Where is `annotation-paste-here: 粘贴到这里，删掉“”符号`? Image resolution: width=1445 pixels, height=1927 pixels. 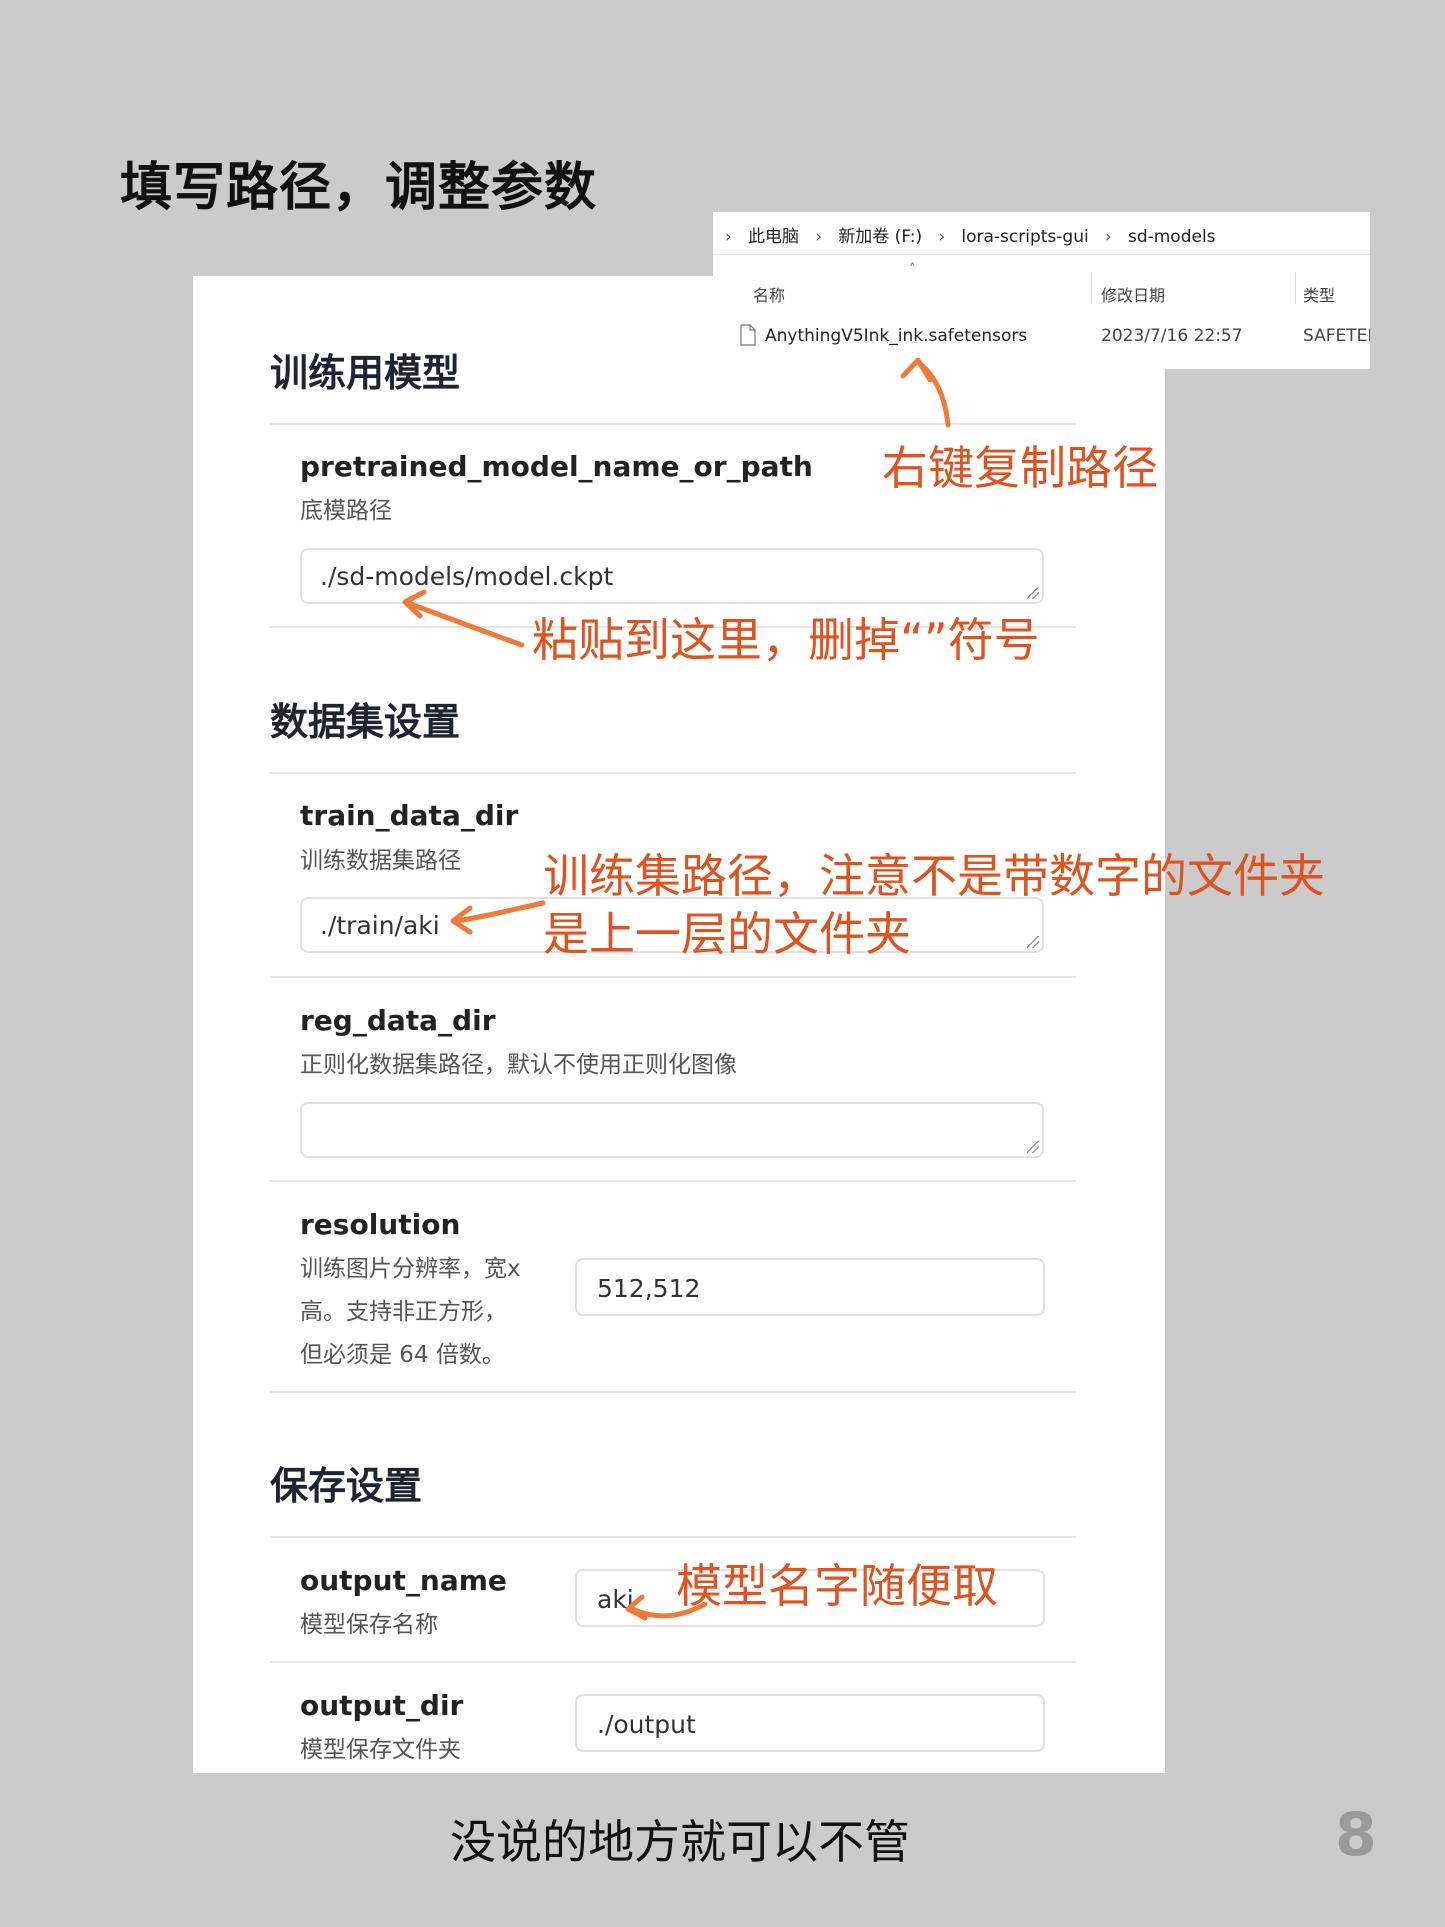
annotation-paste-here: 粘贴到这里，删掉“”符号 is located at coordinates (786, 640).